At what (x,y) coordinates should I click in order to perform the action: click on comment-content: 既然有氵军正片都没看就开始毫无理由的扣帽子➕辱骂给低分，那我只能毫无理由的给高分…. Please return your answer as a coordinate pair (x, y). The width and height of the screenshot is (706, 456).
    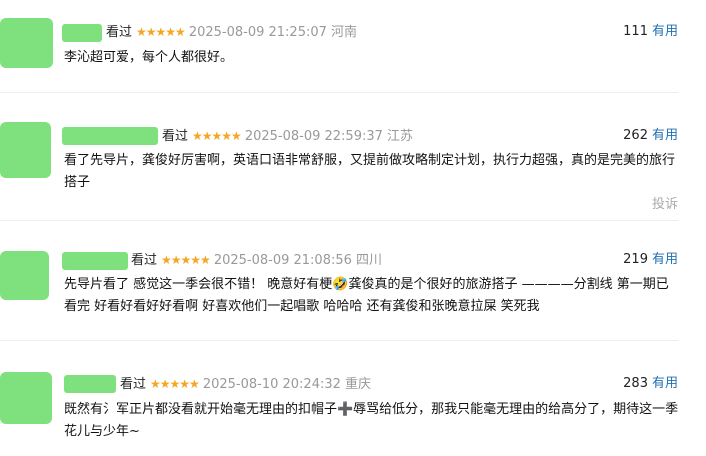
    Looking at the image, I should click on (371, 420).